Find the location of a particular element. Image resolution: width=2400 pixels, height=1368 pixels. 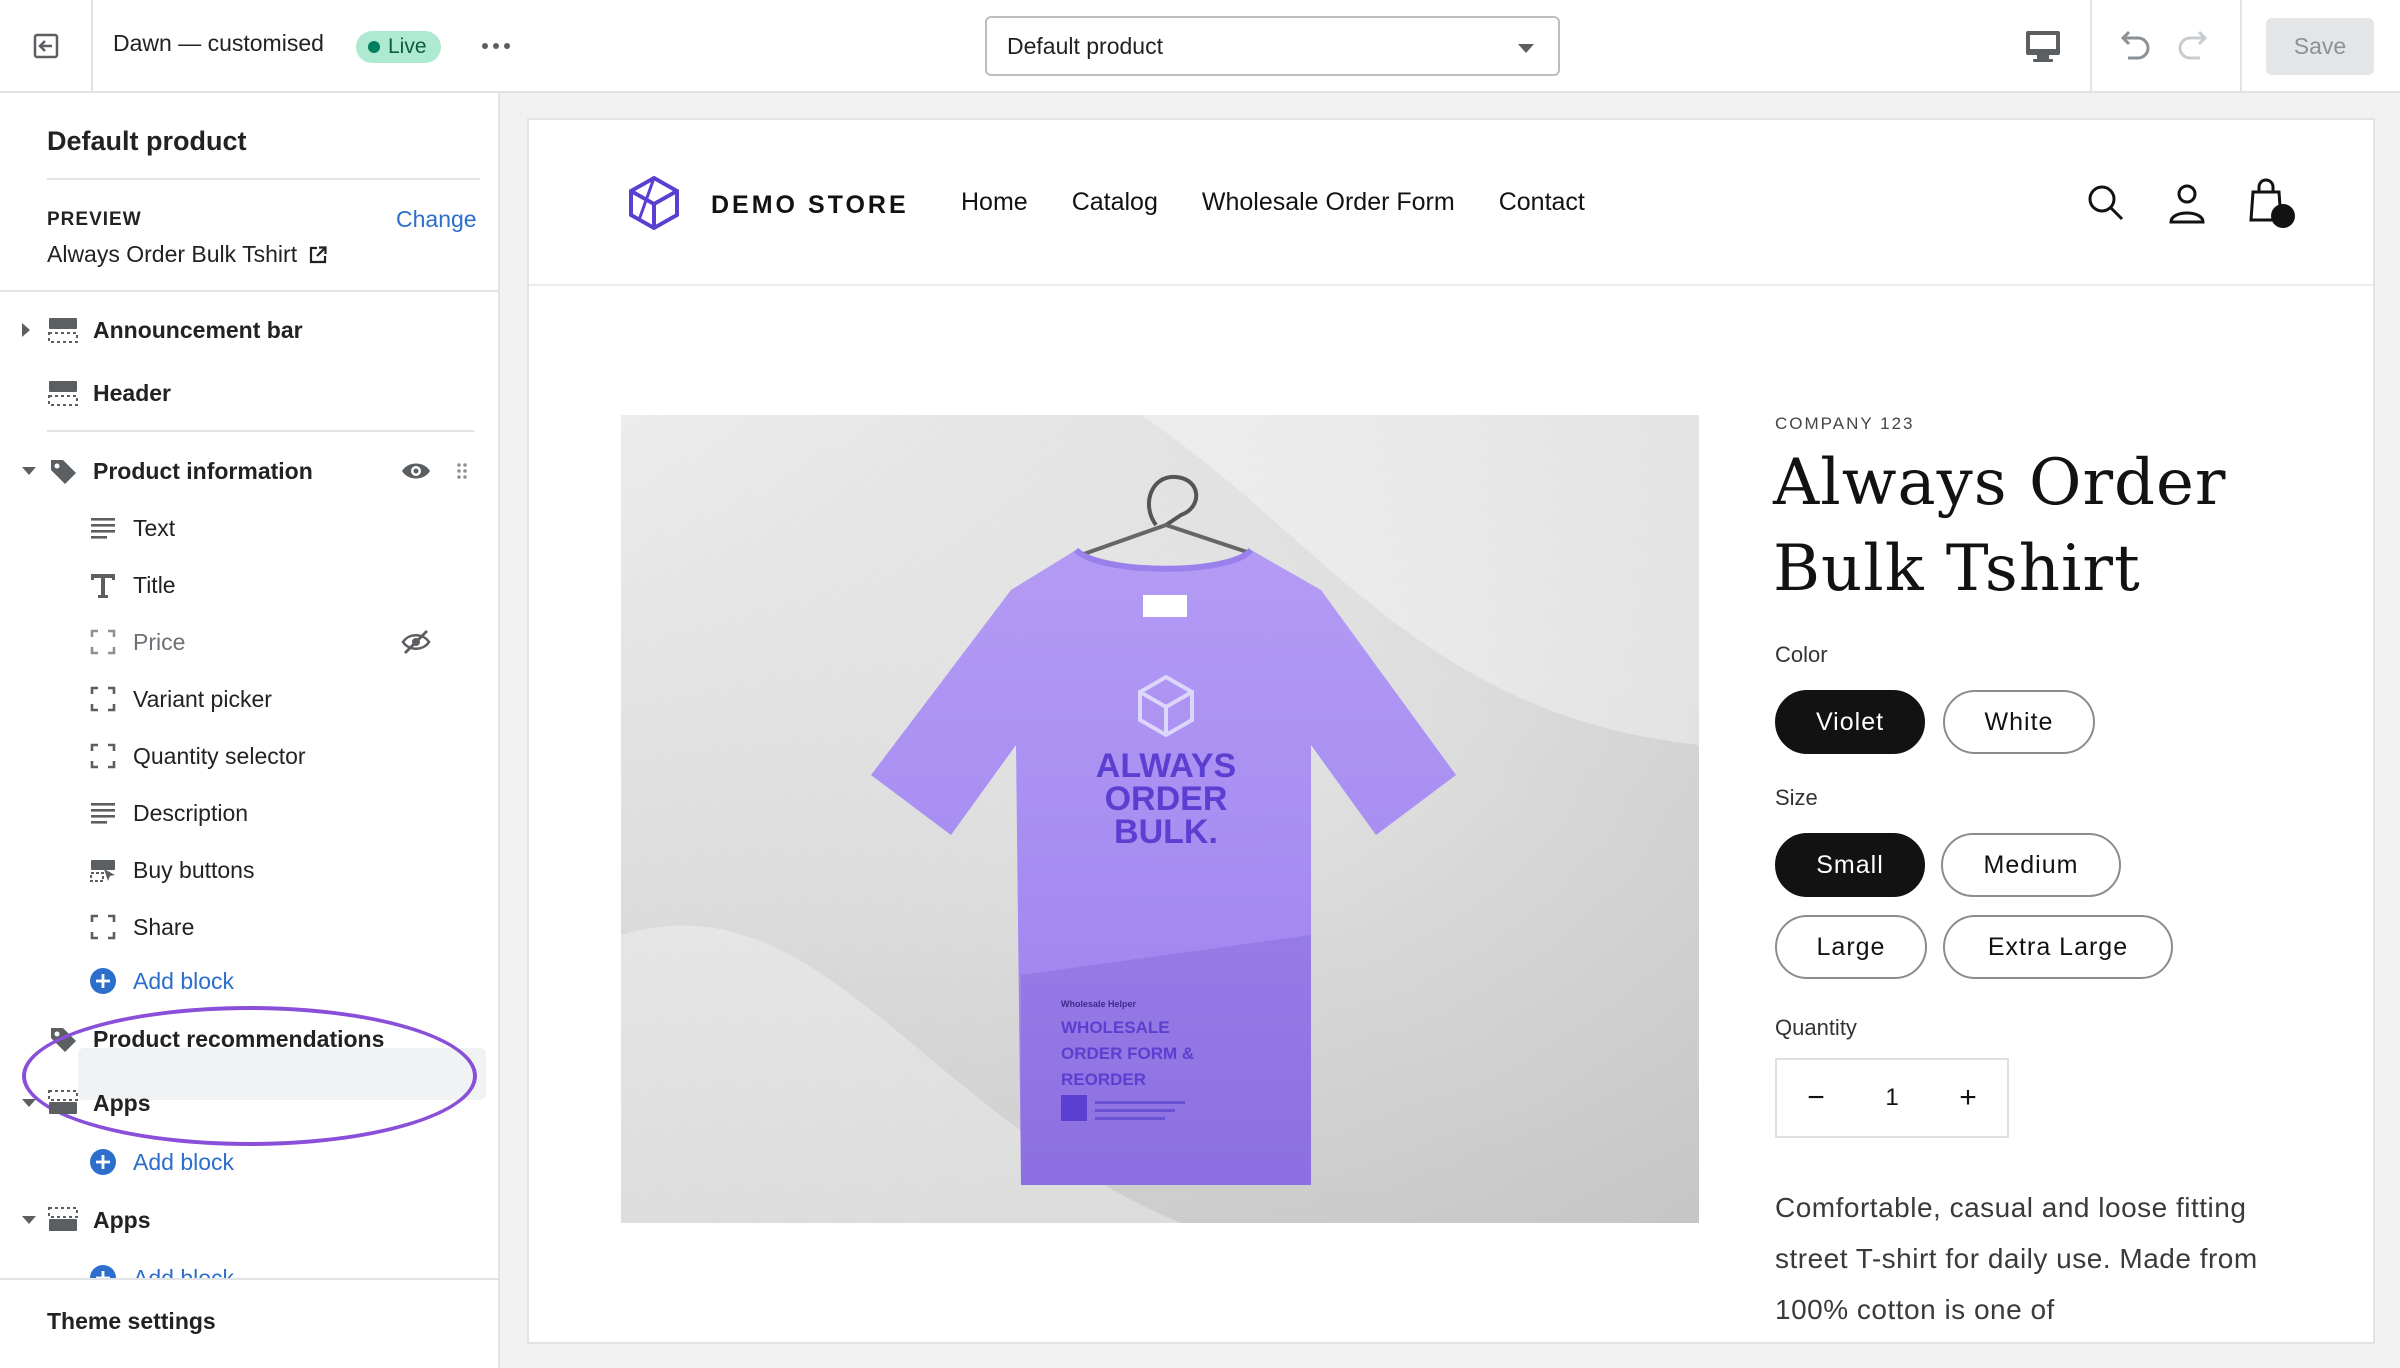

title-t-icon is located at coordinates (103, 586).